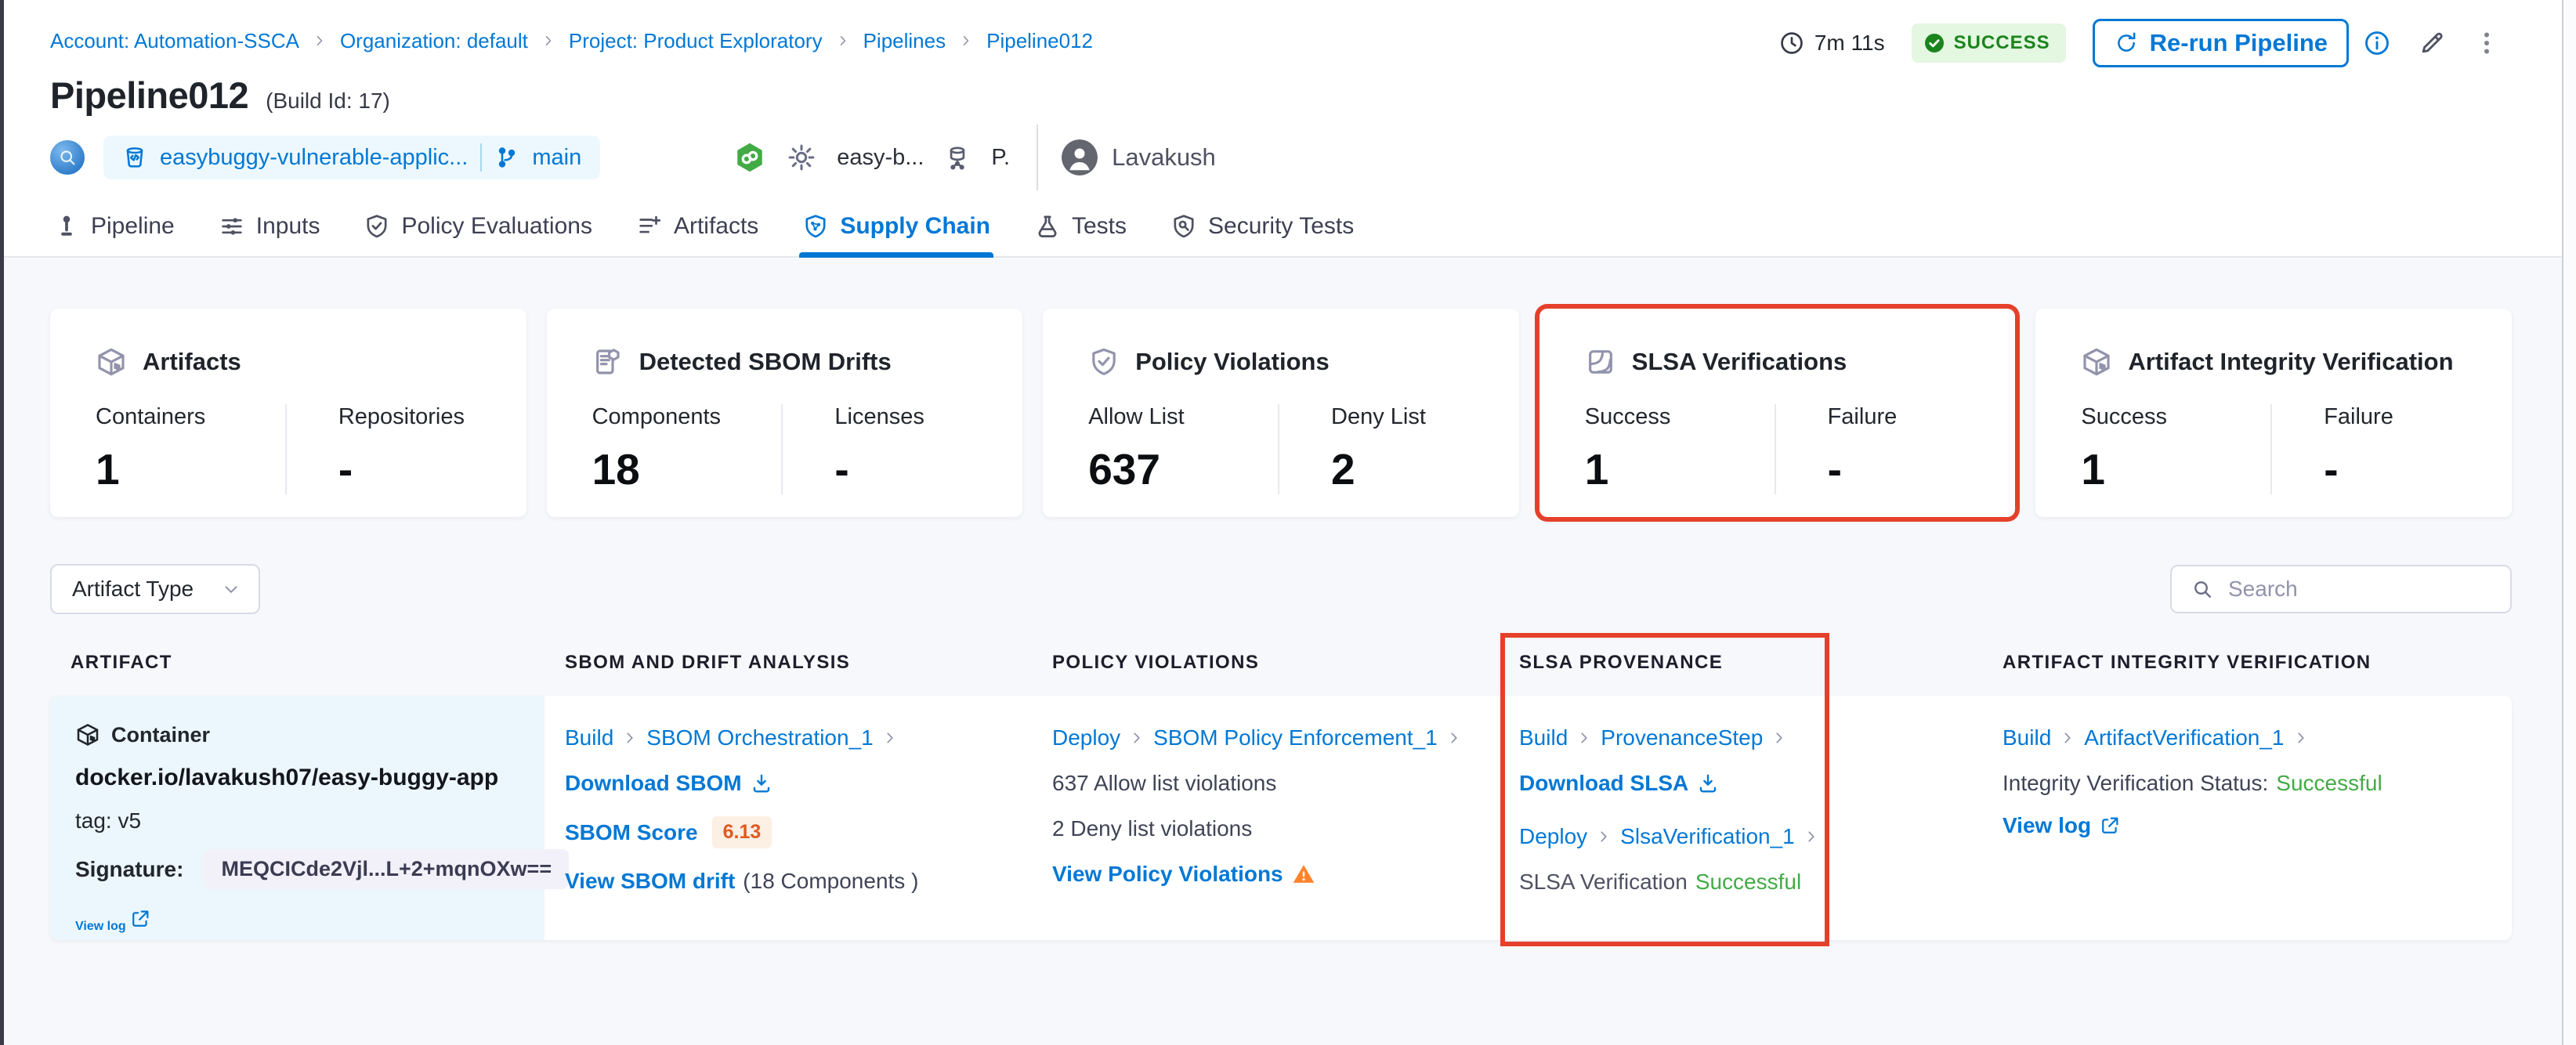  I want to click on drift-components-count: (18 Components ), so click(831, 881).